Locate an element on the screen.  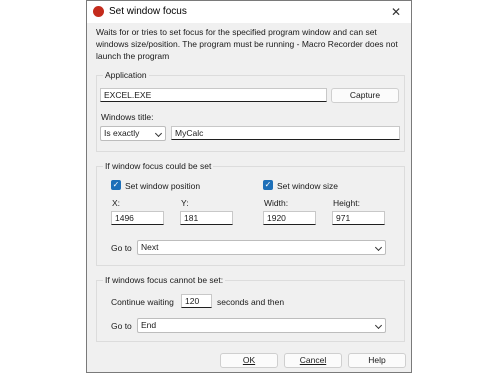
seconds-label: seconds and then is located at coordinates (251, 302).